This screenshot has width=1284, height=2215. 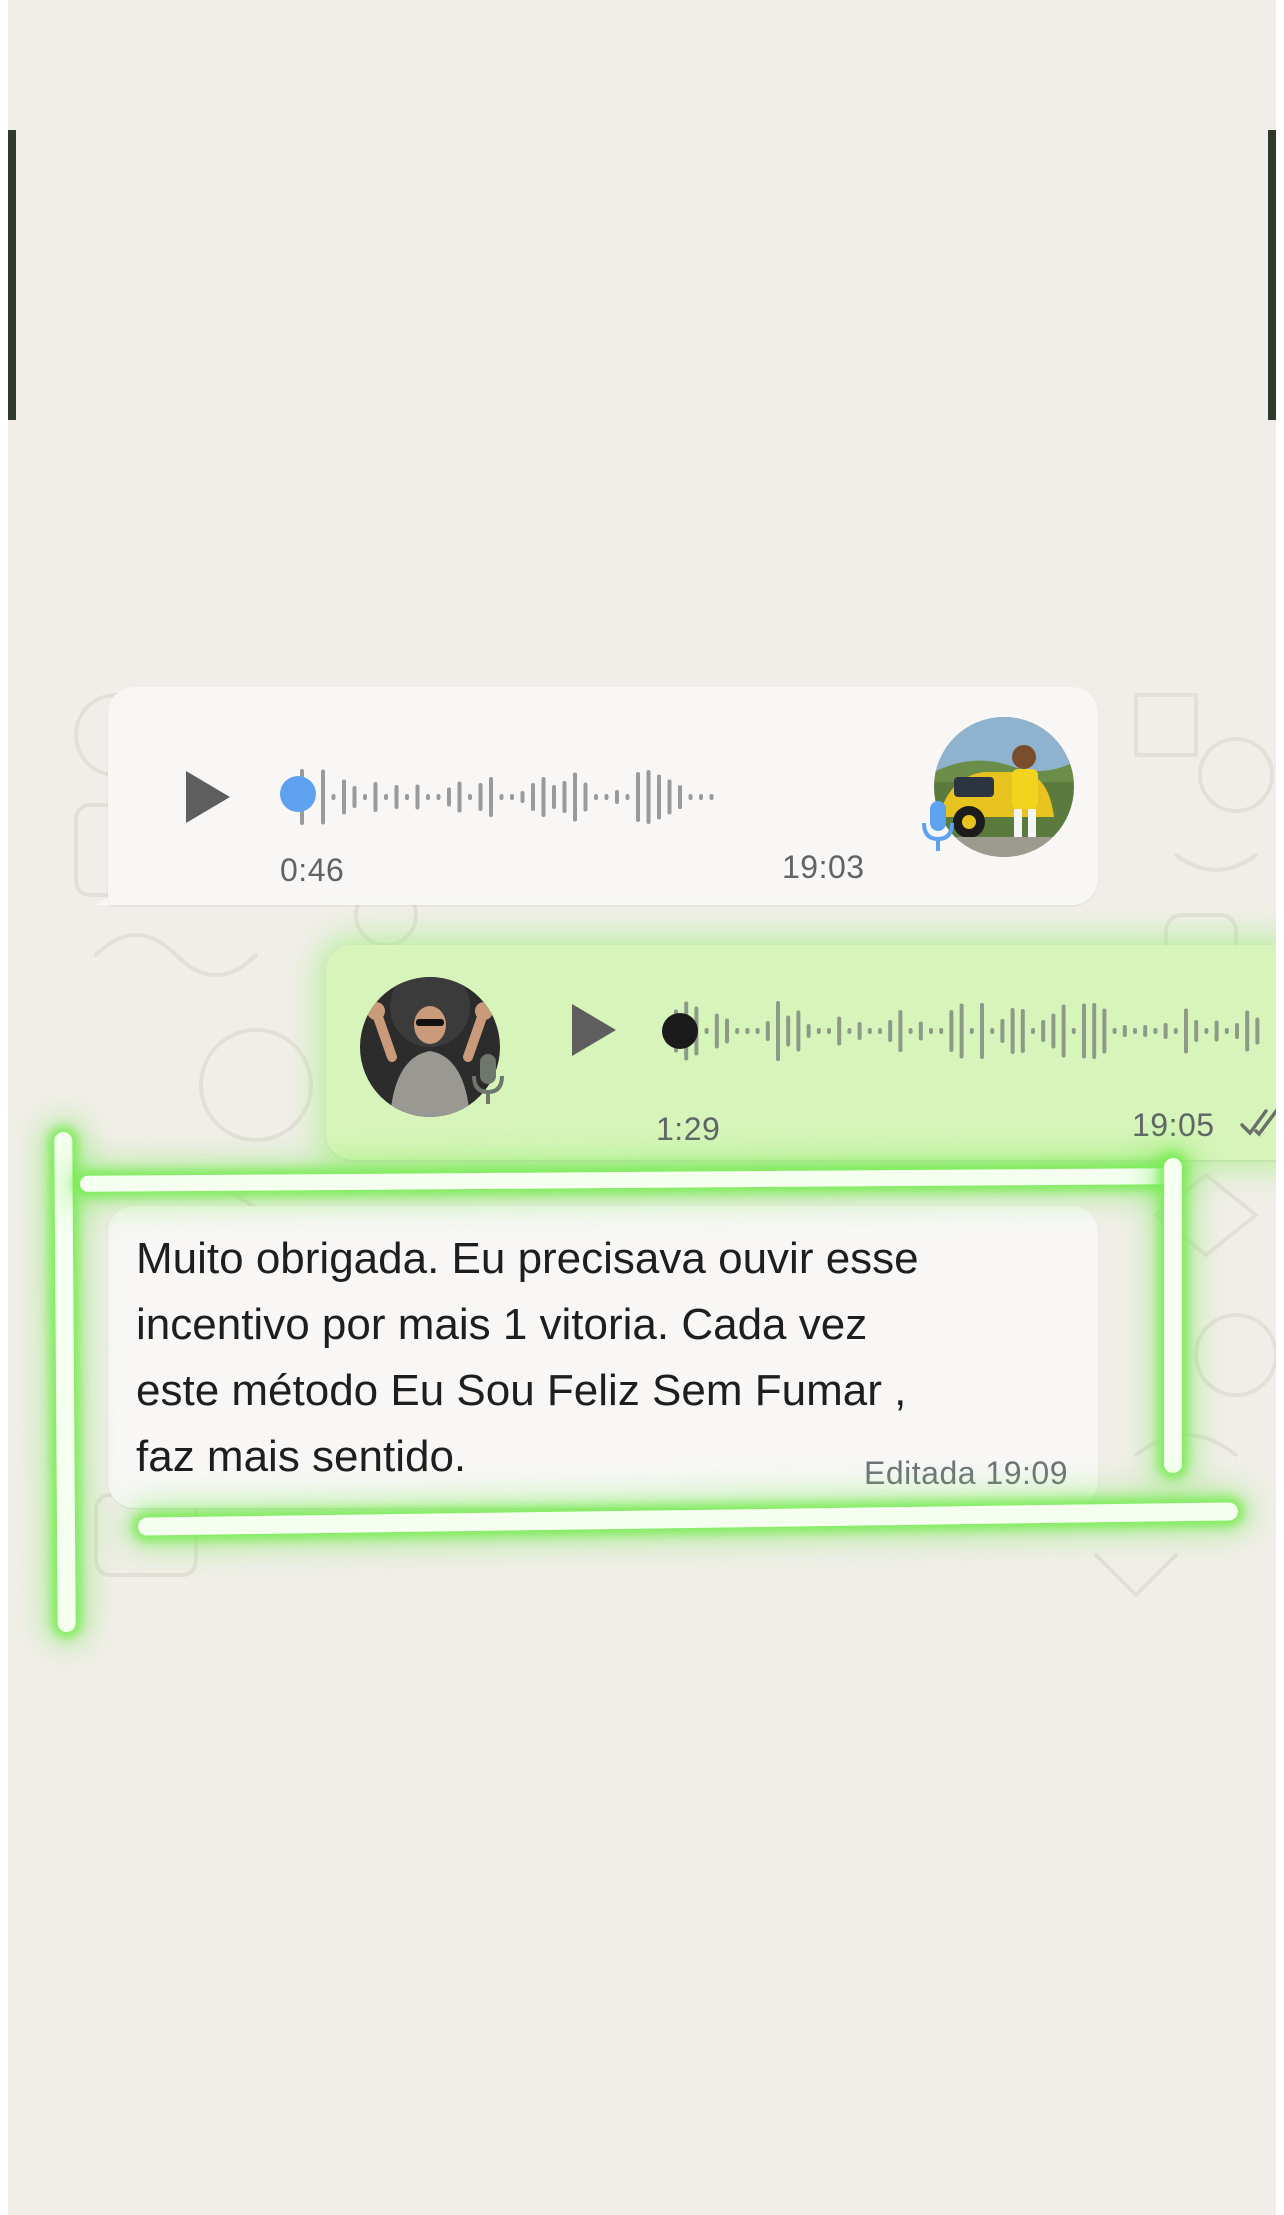 What do you see at coordinates (1272, 275) in the screenshot?
I see `right-edge-strip` at bounding box center [1272, 275].